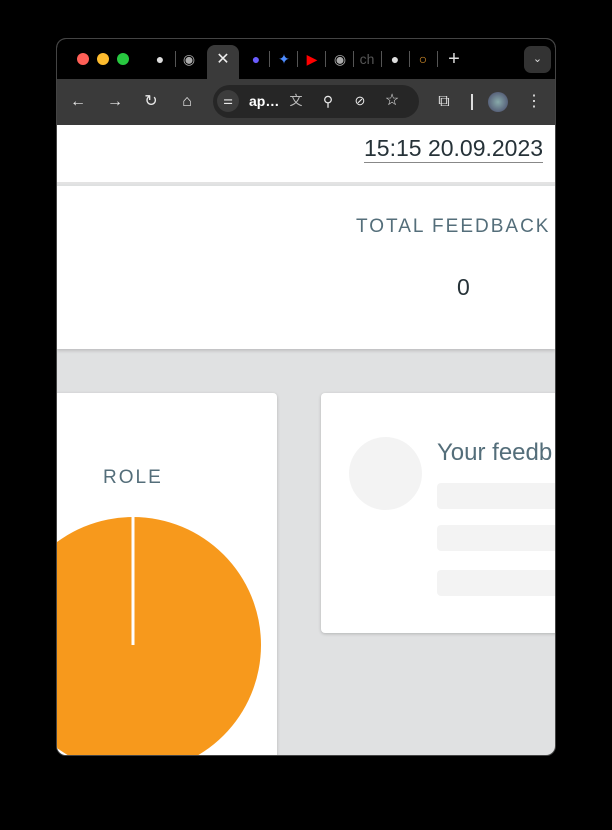 The width and height of the screenshot is (612, 830). What do you see at coordinates (83, 59) in the screenshot?
I see `close-window-button` at bounding box center [83, 59].